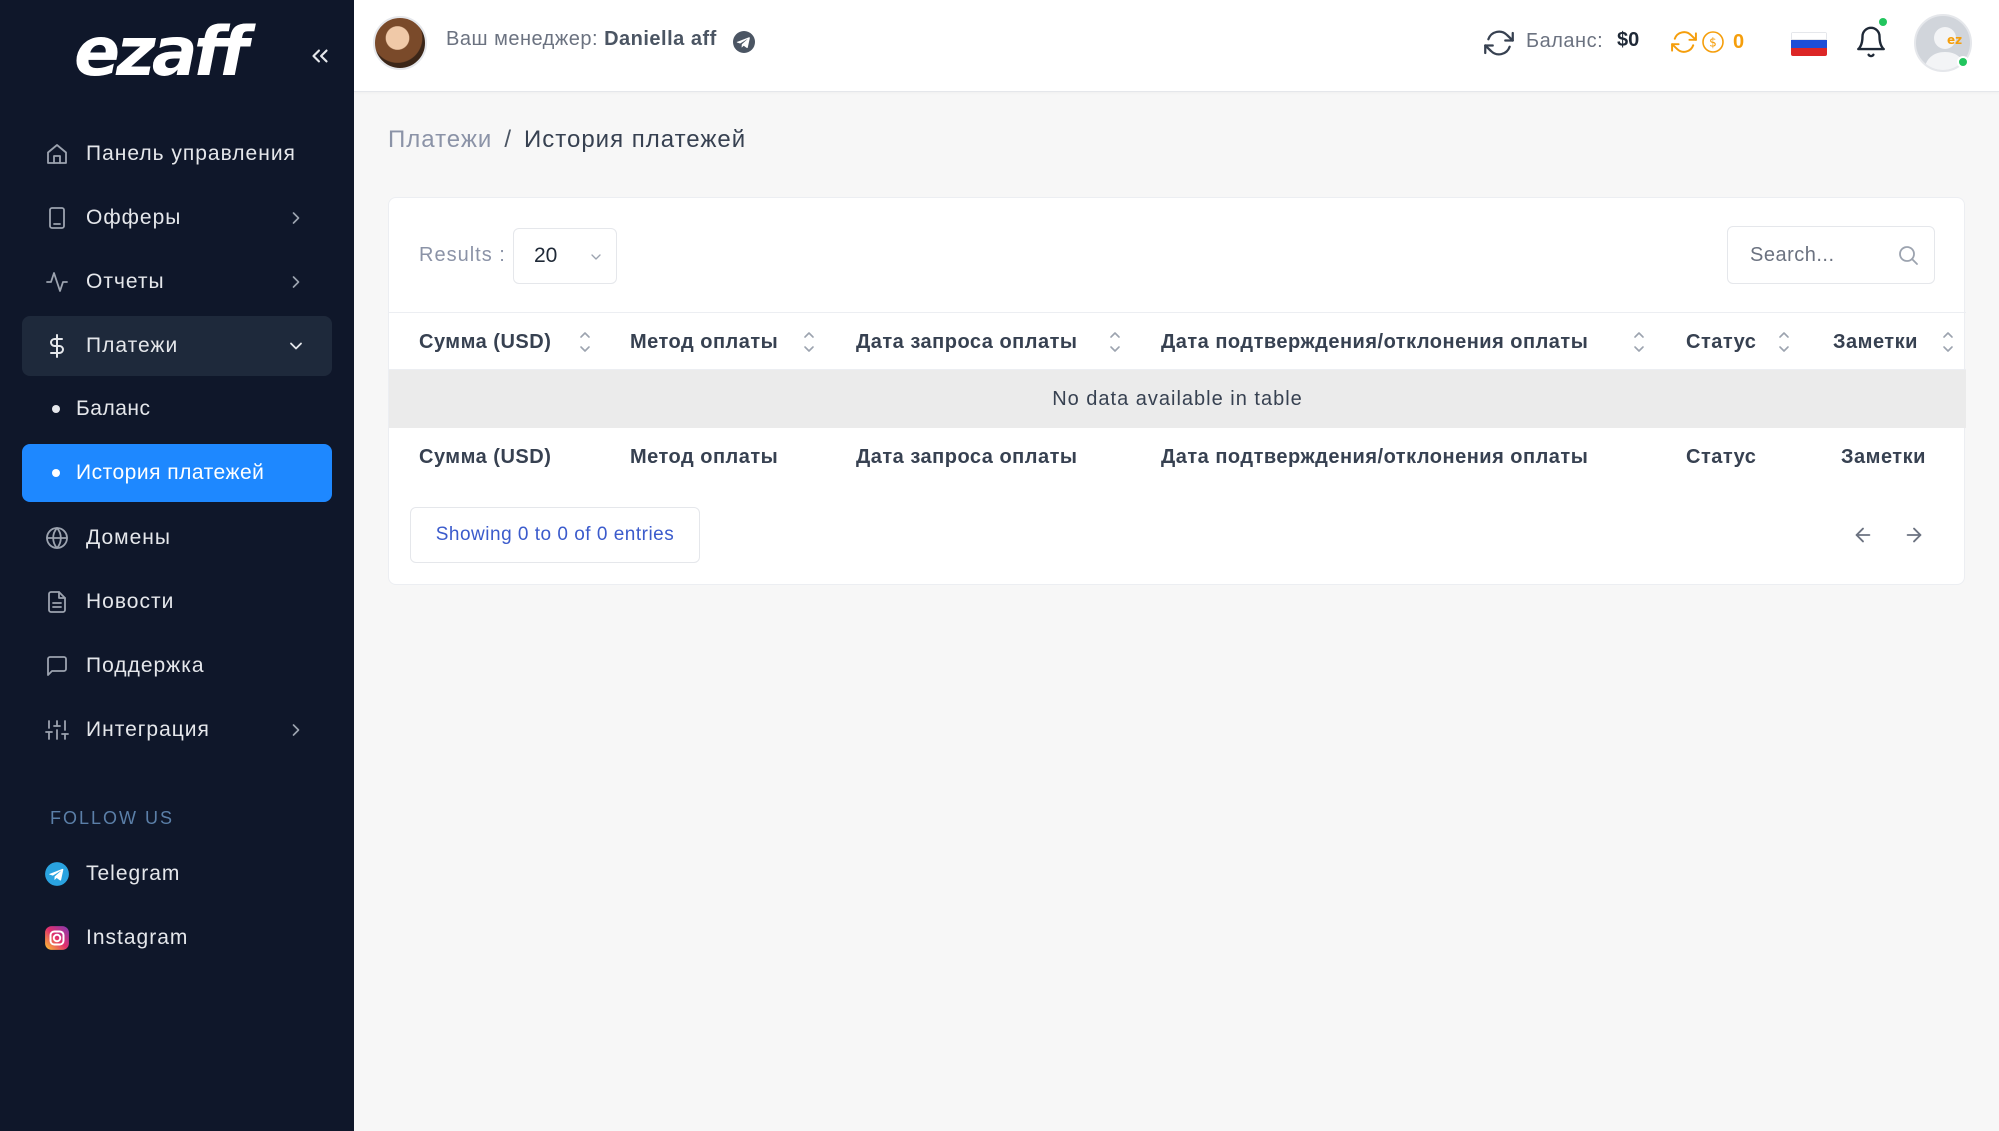 Image resolution: width=1999 pixels, height=1131 pixels. I want to click on sidebar-item-dashboard: Панель управления, so click(177, 154).